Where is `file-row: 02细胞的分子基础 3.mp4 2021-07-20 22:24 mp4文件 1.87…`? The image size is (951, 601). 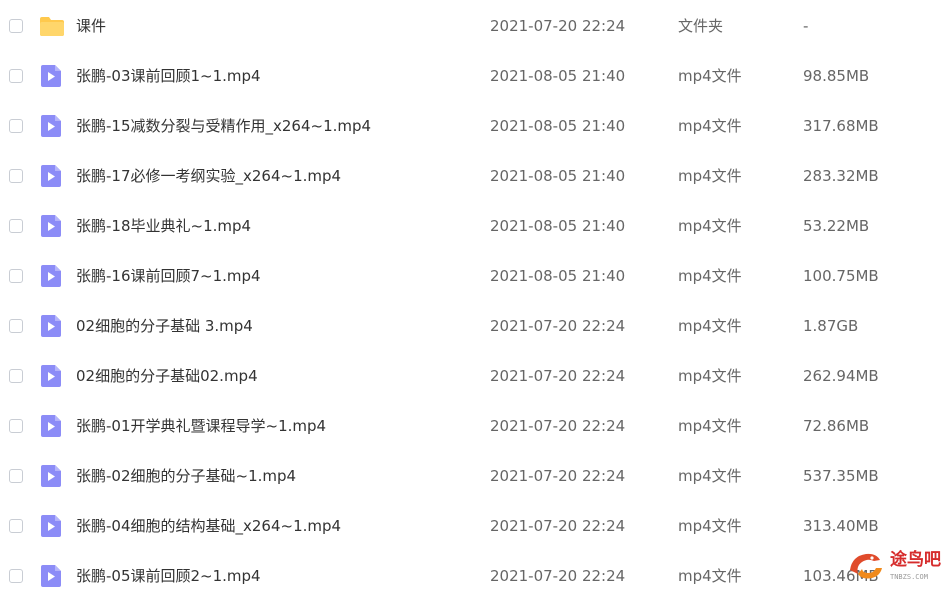 file-row: 02细胞的分子基础 3.mp4 2021-07-20 22:24 mp4文件 1.87… is located at coordinates (475, 326).